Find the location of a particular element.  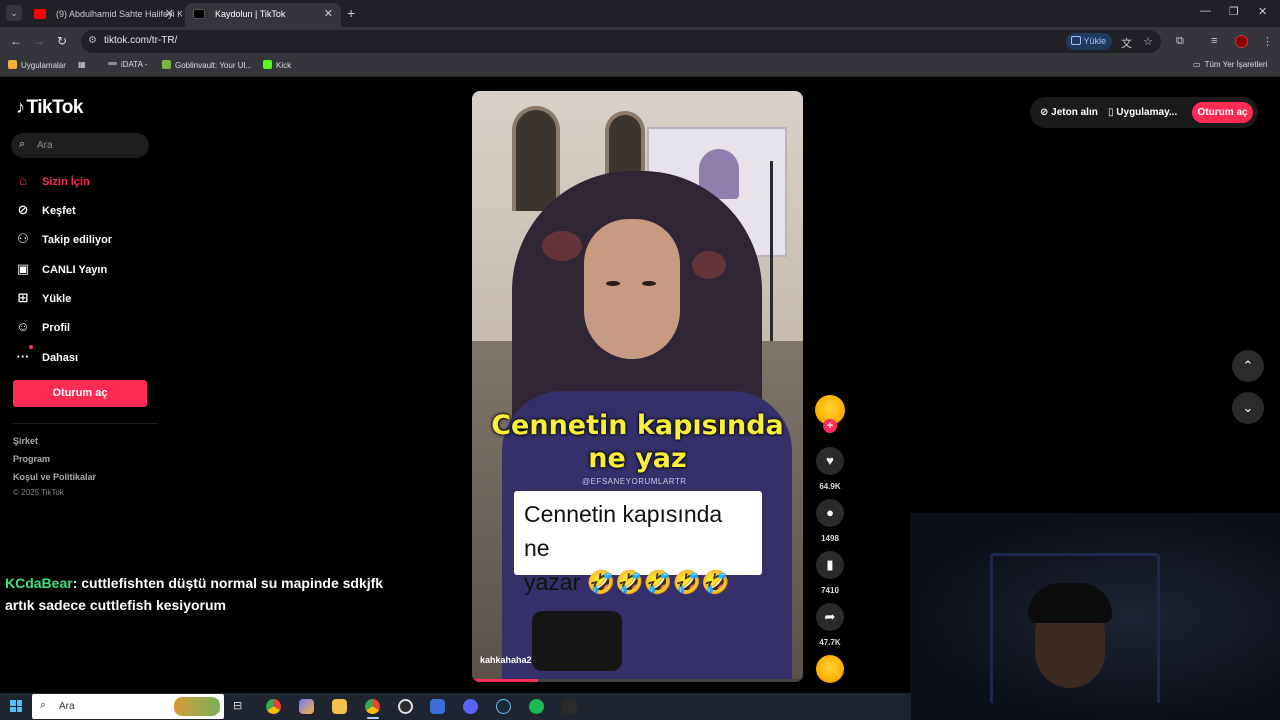

search-highlight-image is located at coordinates (197, 706).